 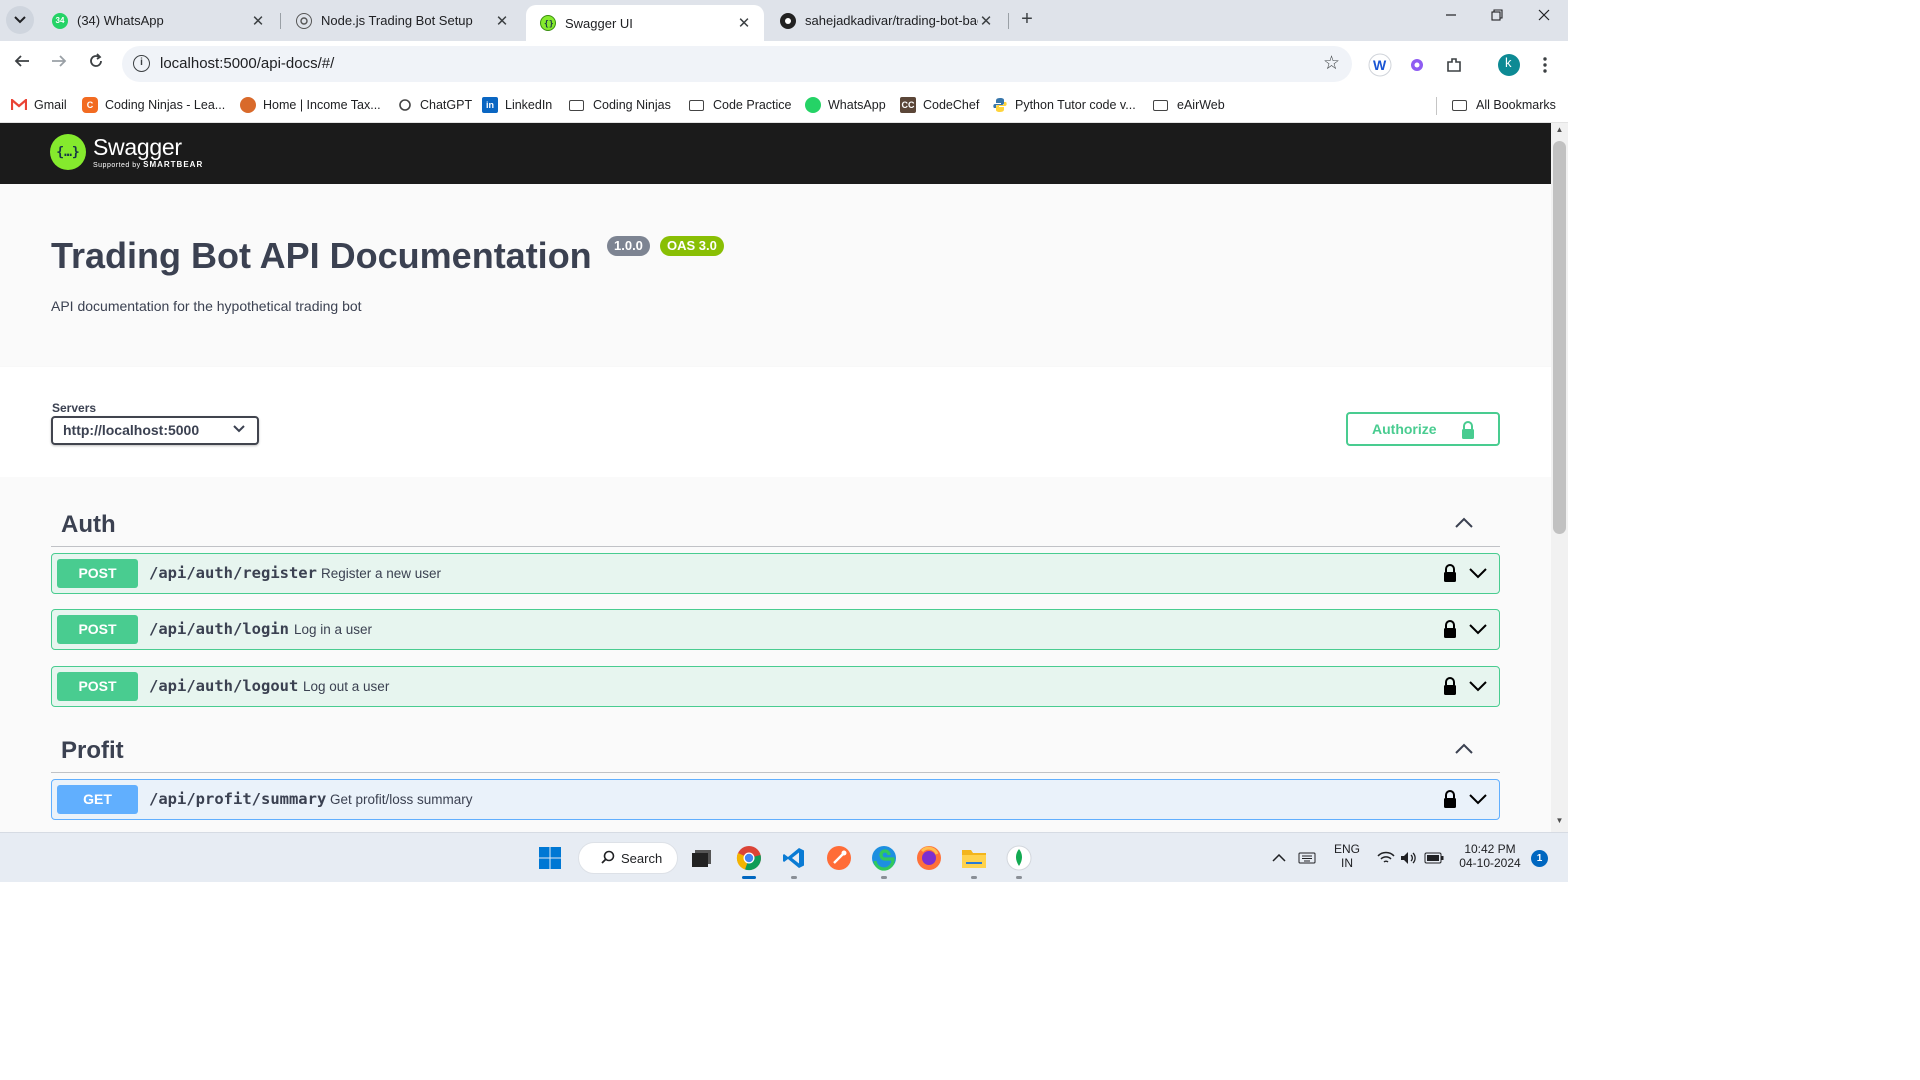 I want to click on minimize-button, so click(x=1451, y=20).